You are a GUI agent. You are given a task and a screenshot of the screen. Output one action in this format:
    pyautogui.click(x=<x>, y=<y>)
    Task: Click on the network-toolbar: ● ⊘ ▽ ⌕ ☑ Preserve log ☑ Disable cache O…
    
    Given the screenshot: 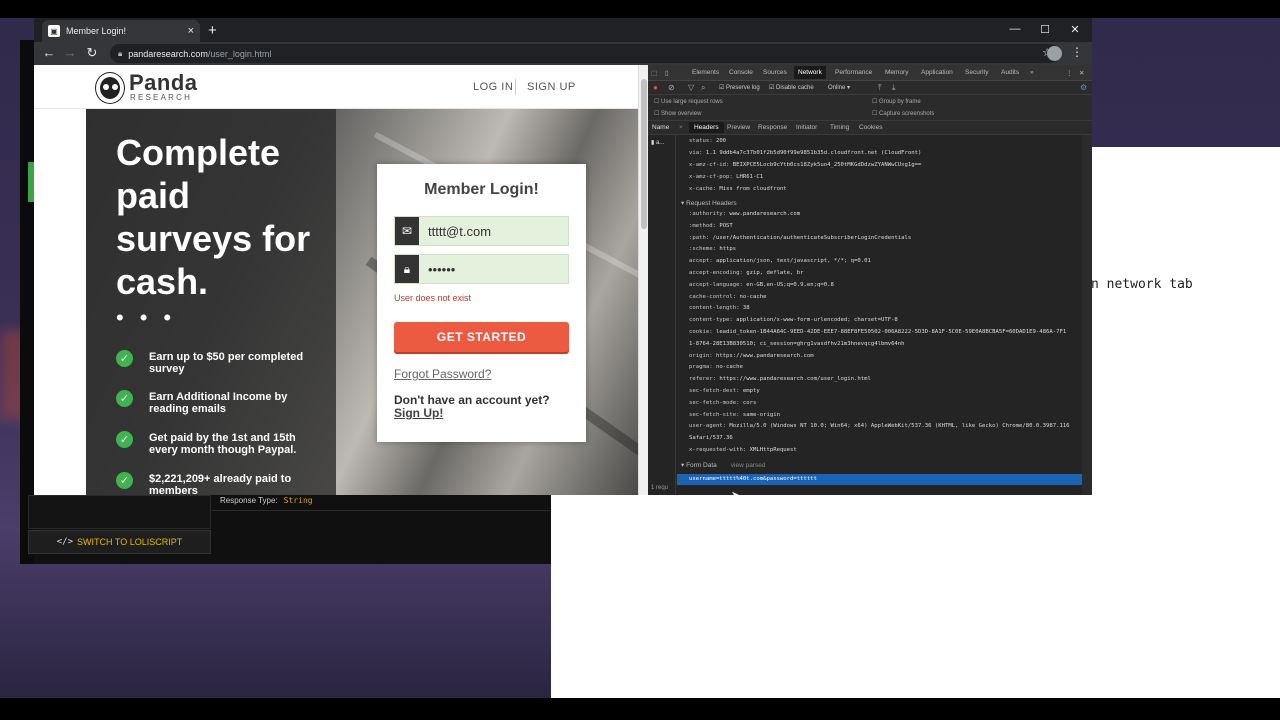 What is the action you would take?
    pyautogui.click(x=870, y=88)
    